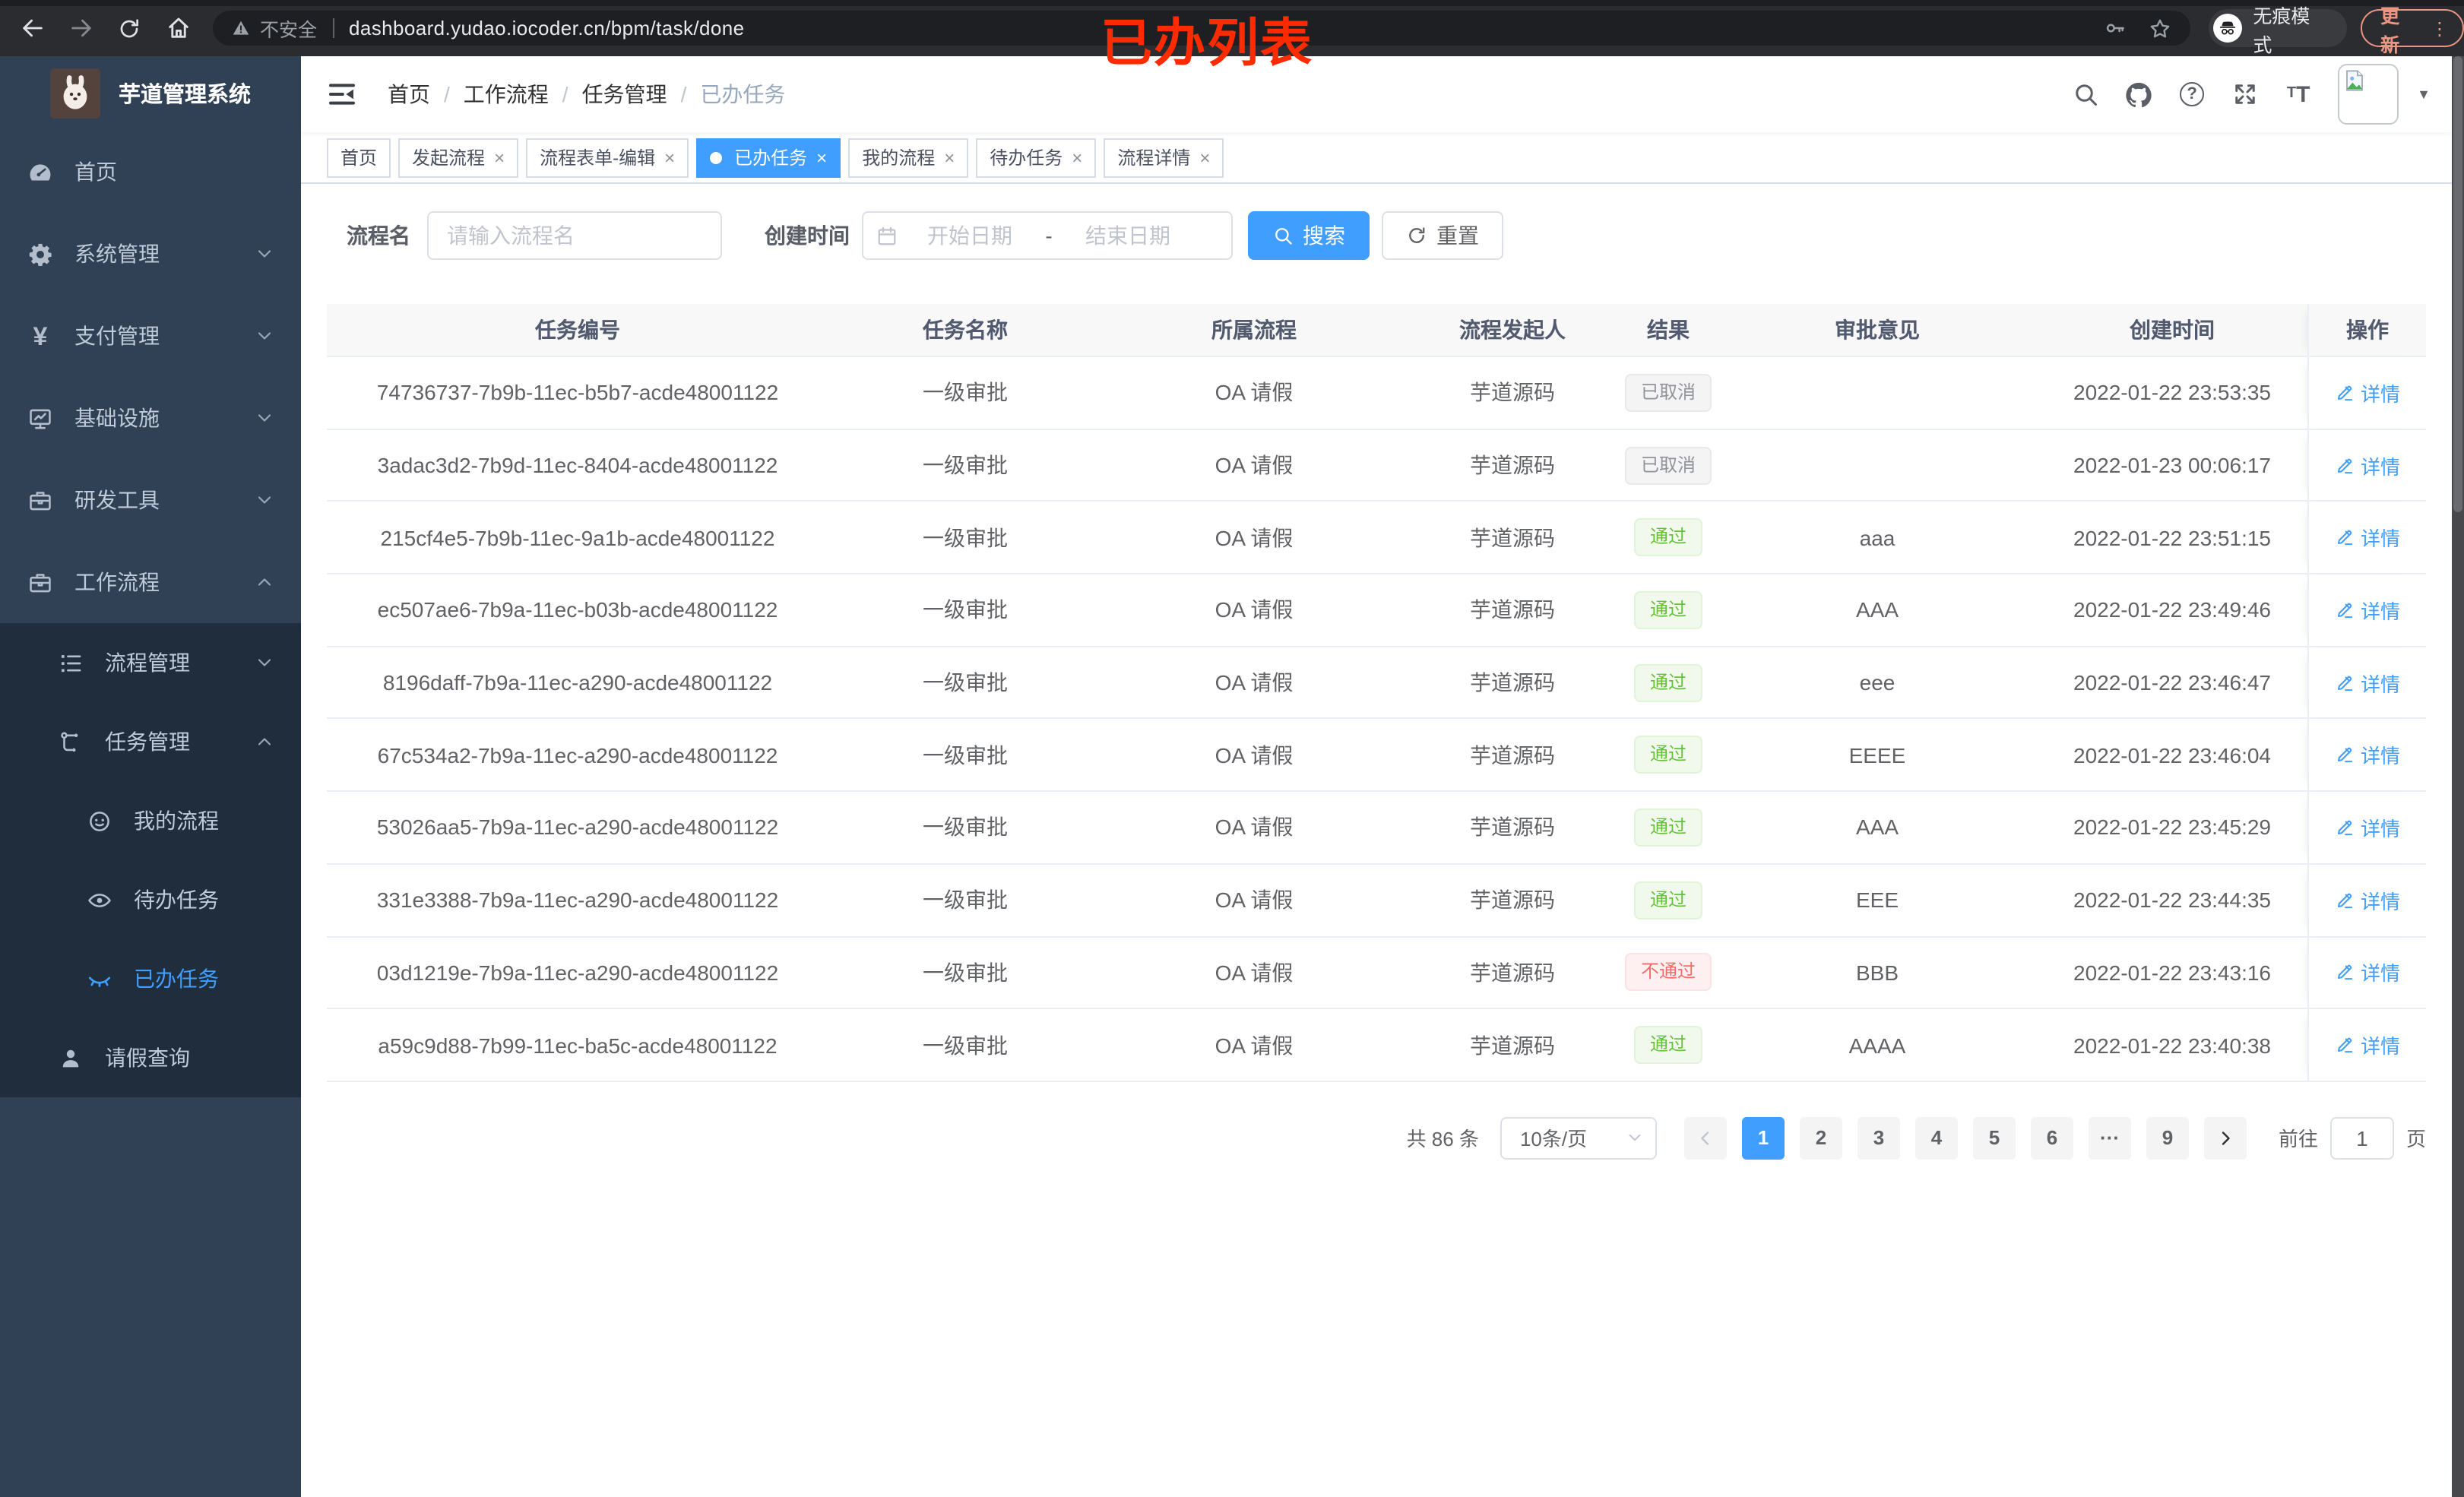  I want to click on chevron-down-icon, so click(264, 418).